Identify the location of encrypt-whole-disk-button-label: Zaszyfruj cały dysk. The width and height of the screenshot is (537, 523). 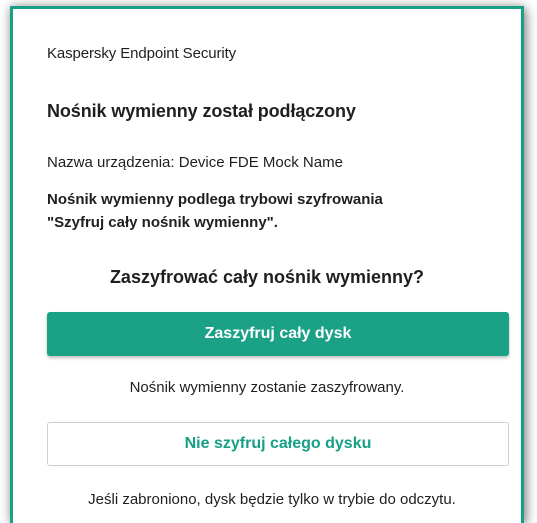
(278, 333).